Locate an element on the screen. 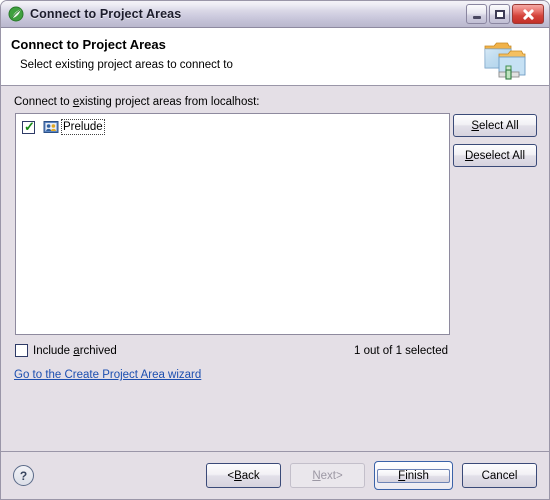 The height and width of the screenshot is (500, 550). finish-mnemonic: F is located at coordinates (402, 475).